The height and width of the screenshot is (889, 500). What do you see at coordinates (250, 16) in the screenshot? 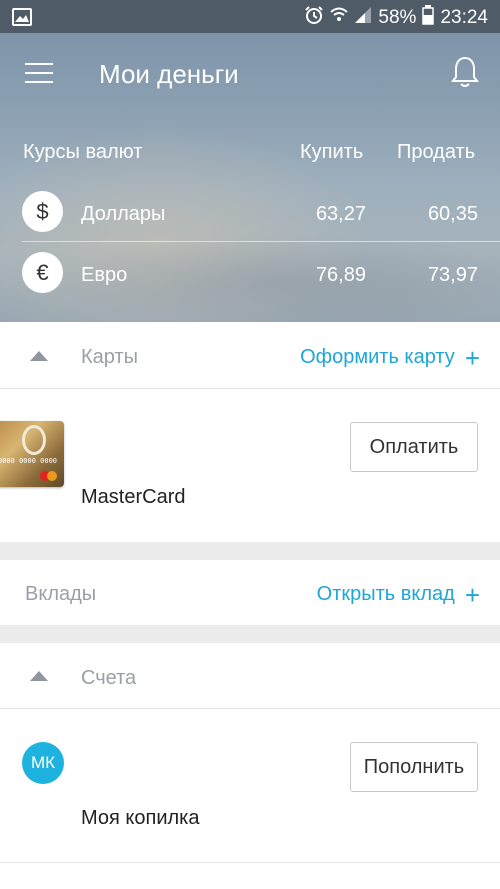
I see `status-bar: 58% 23:24` at bounding box center [250, 16].